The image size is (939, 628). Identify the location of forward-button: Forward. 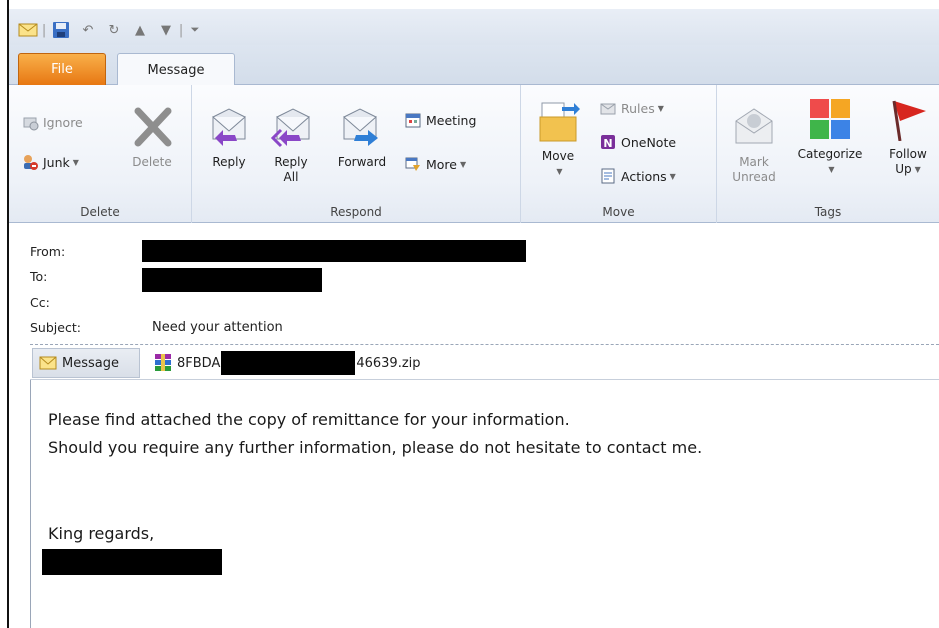
(362, 137).